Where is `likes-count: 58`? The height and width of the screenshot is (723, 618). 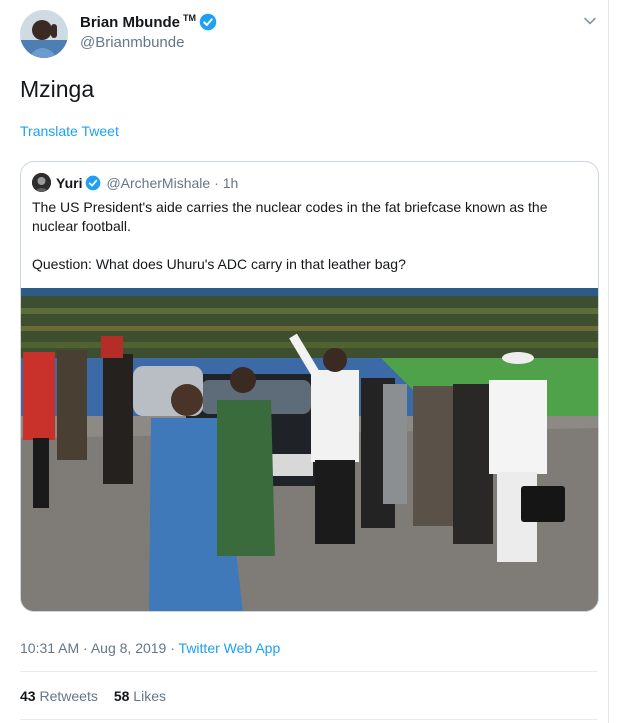 likes-count: 58 is located at coordinates (121, 696).